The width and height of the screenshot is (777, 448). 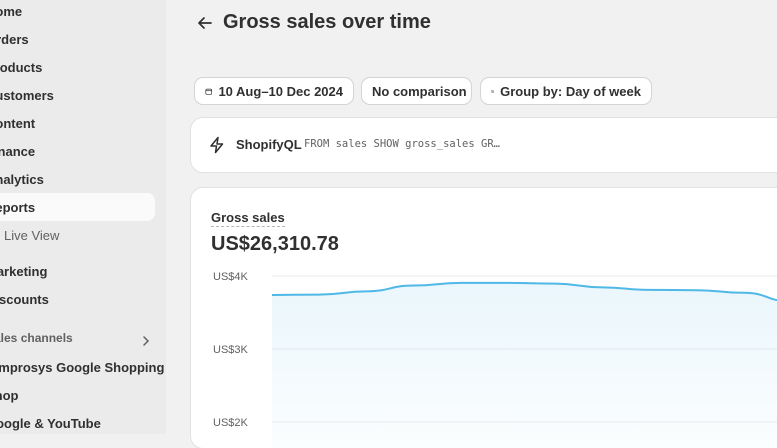 What do you see at coordinates (11, 12) in the screenshot?
I see `sidebar-item-home: Home` at bounding box center [11, 12].